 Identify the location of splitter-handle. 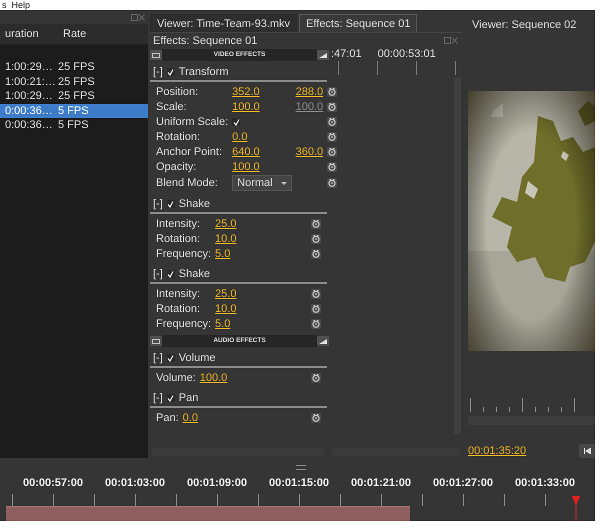
(301, 467).